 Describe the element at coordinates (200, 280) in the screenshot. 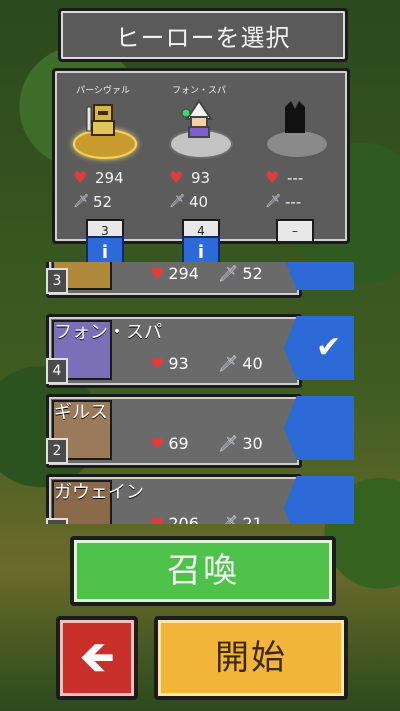

I see `list-item: 3 ♥ 294 🗡 52` at that location.